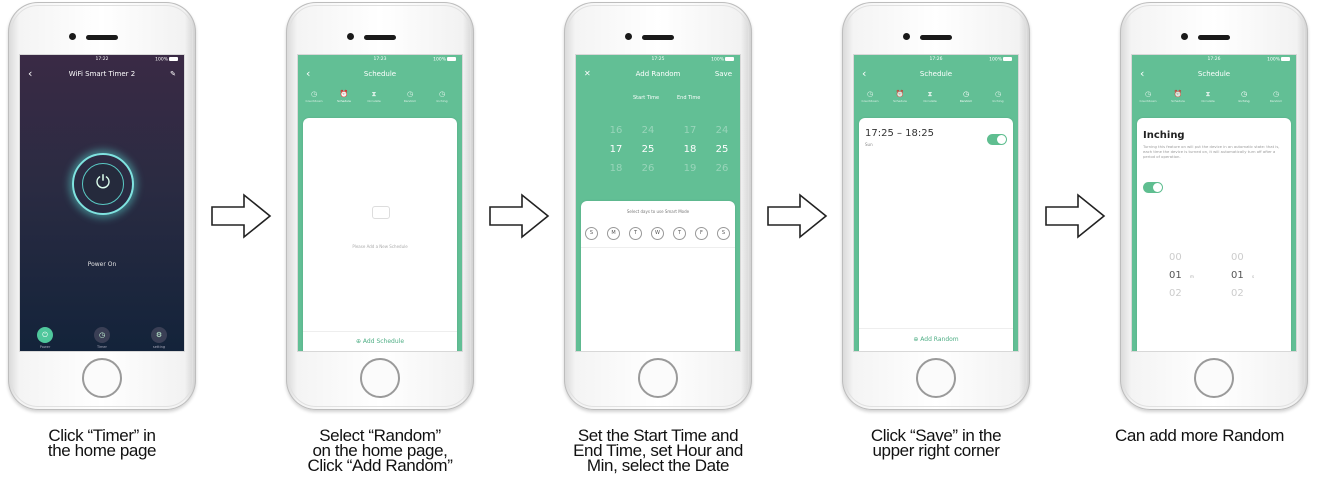 The width and height of the screenshot is (1321, 490). Describe the element at coordinates (723, 233) in the screenshot. I see `day-sat: S` at that location.